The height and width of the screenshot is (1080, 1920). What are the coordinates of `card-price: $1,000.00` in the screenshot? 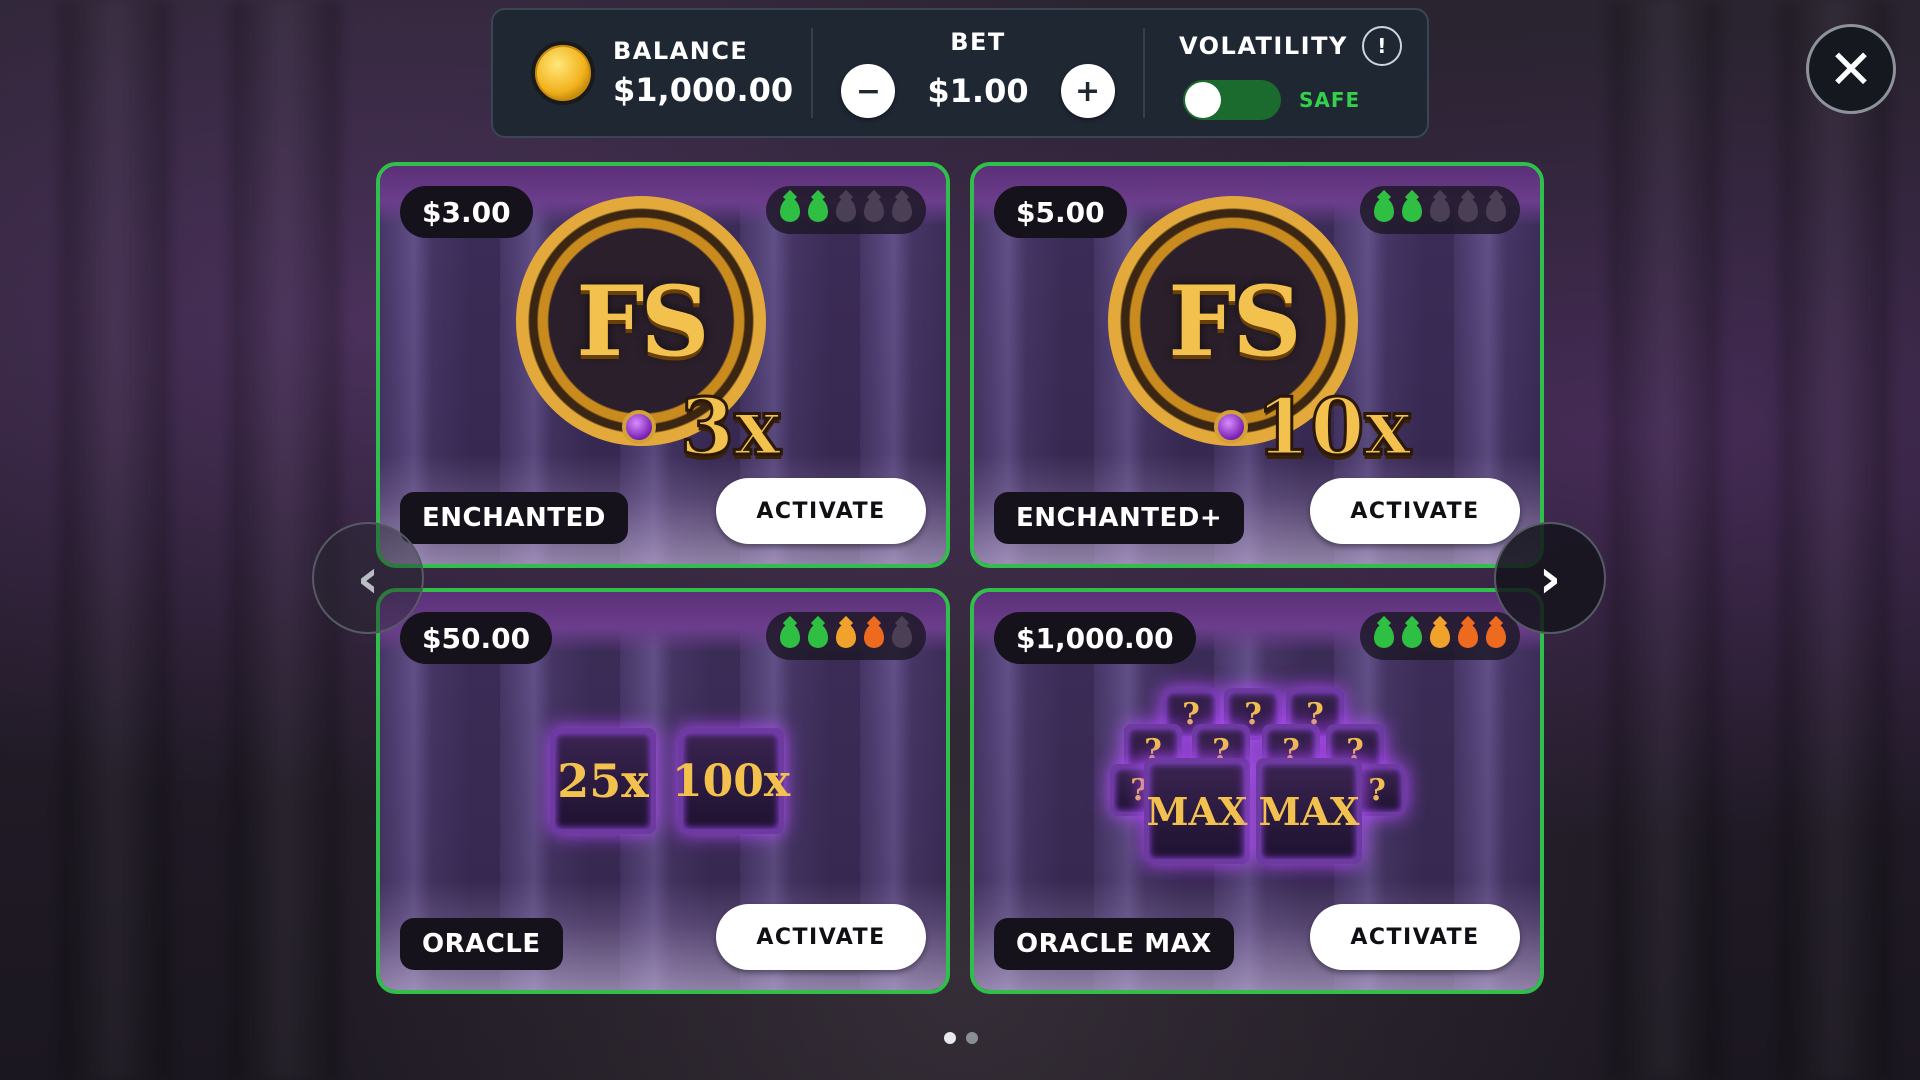 It's located at (1095, 638).